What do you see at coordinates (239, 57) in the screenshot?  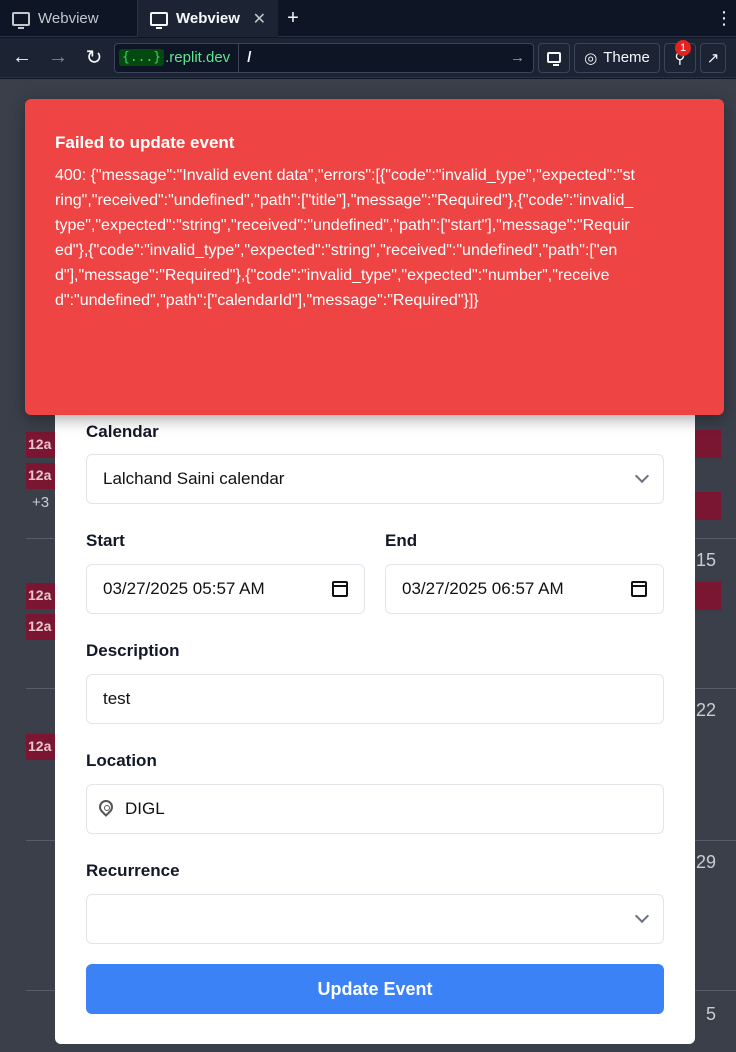 I see `url-divider` at bounding box center [239, 57].